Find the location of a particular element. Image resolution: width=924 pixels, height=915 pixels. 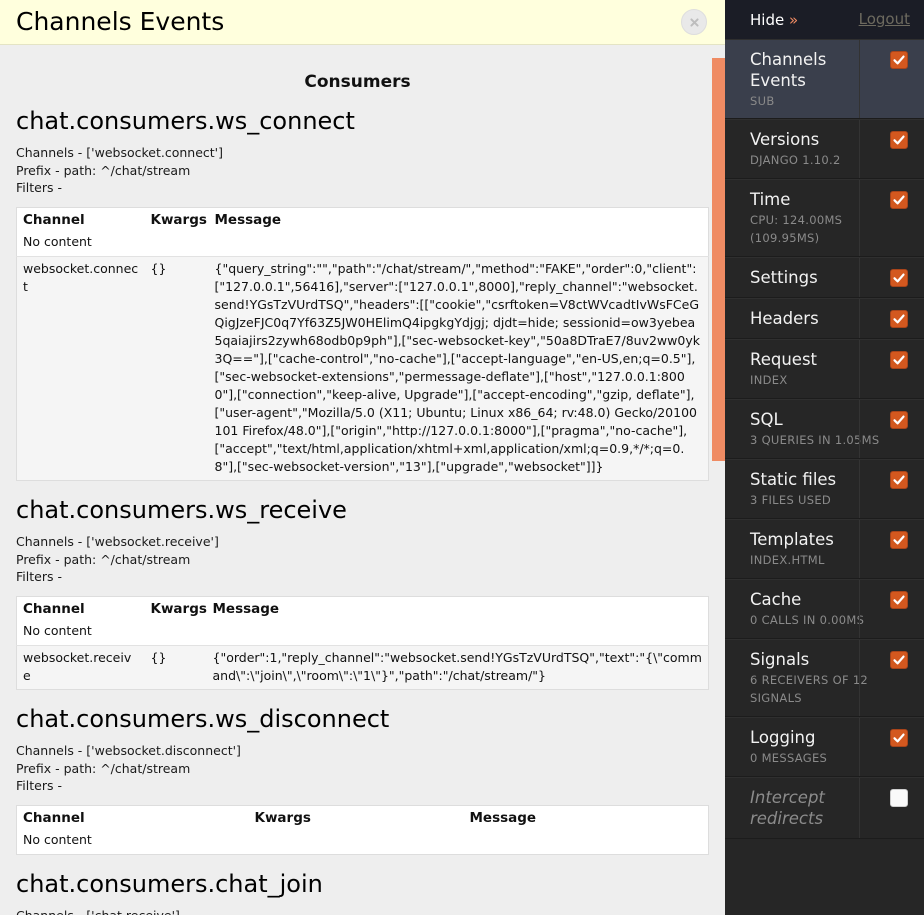

events-table: Channel Kwargs Message No content is located at coordinates (362, 829).